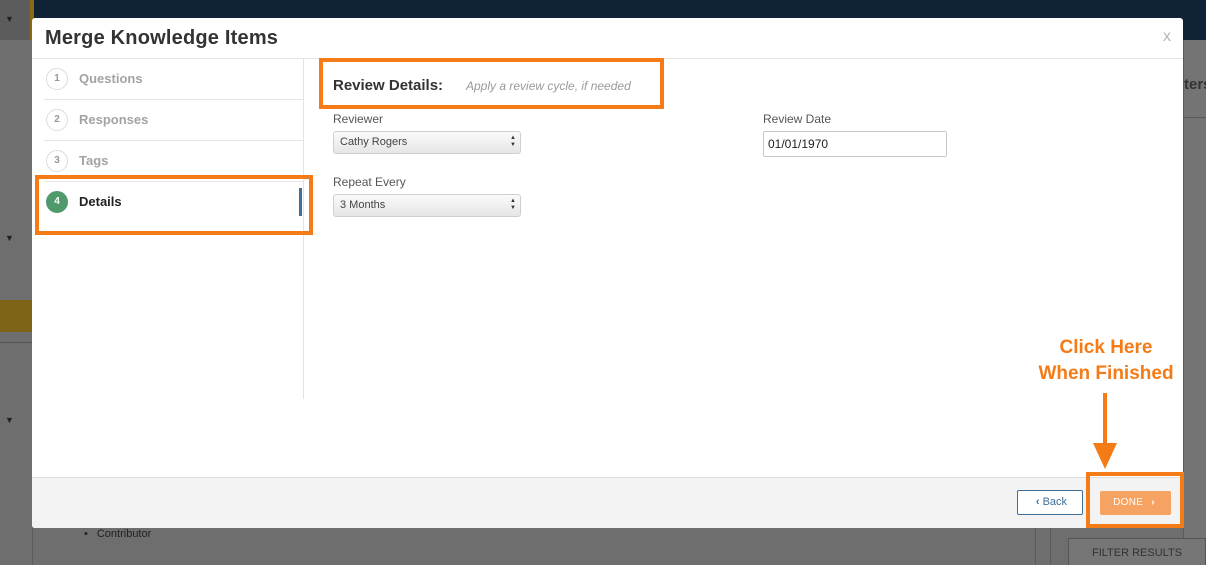 Image resolution: width=1206 pixels, height=565 pixels. Describe the element at coordinates (607, 38) in the screenshot. I see `modal-header: Merge Knowledge Items x` at that location.